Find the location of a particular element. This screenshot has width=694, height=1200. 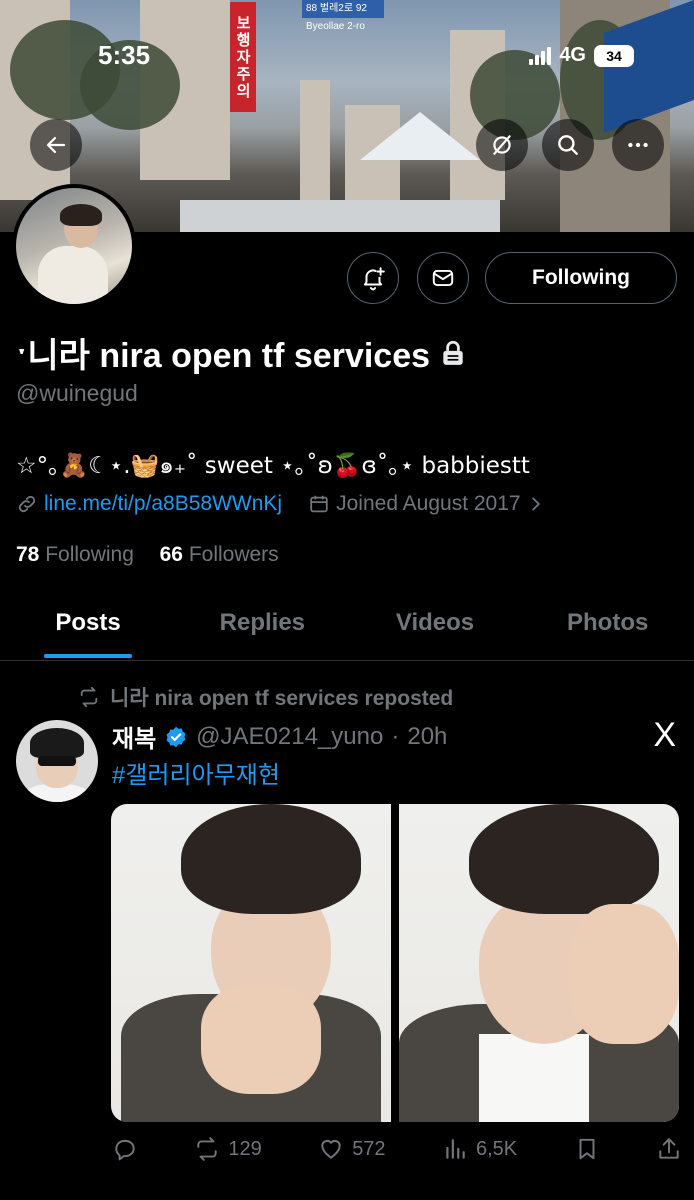

envelope-icon is located at coordinates (443, 278).